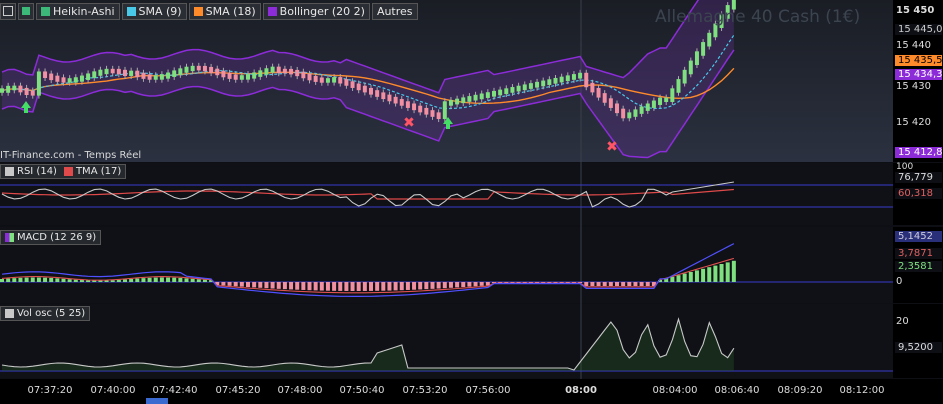 The width and height of the screenshot is (943, 404). I want to click on chart-settings-button, so click(8, 11).